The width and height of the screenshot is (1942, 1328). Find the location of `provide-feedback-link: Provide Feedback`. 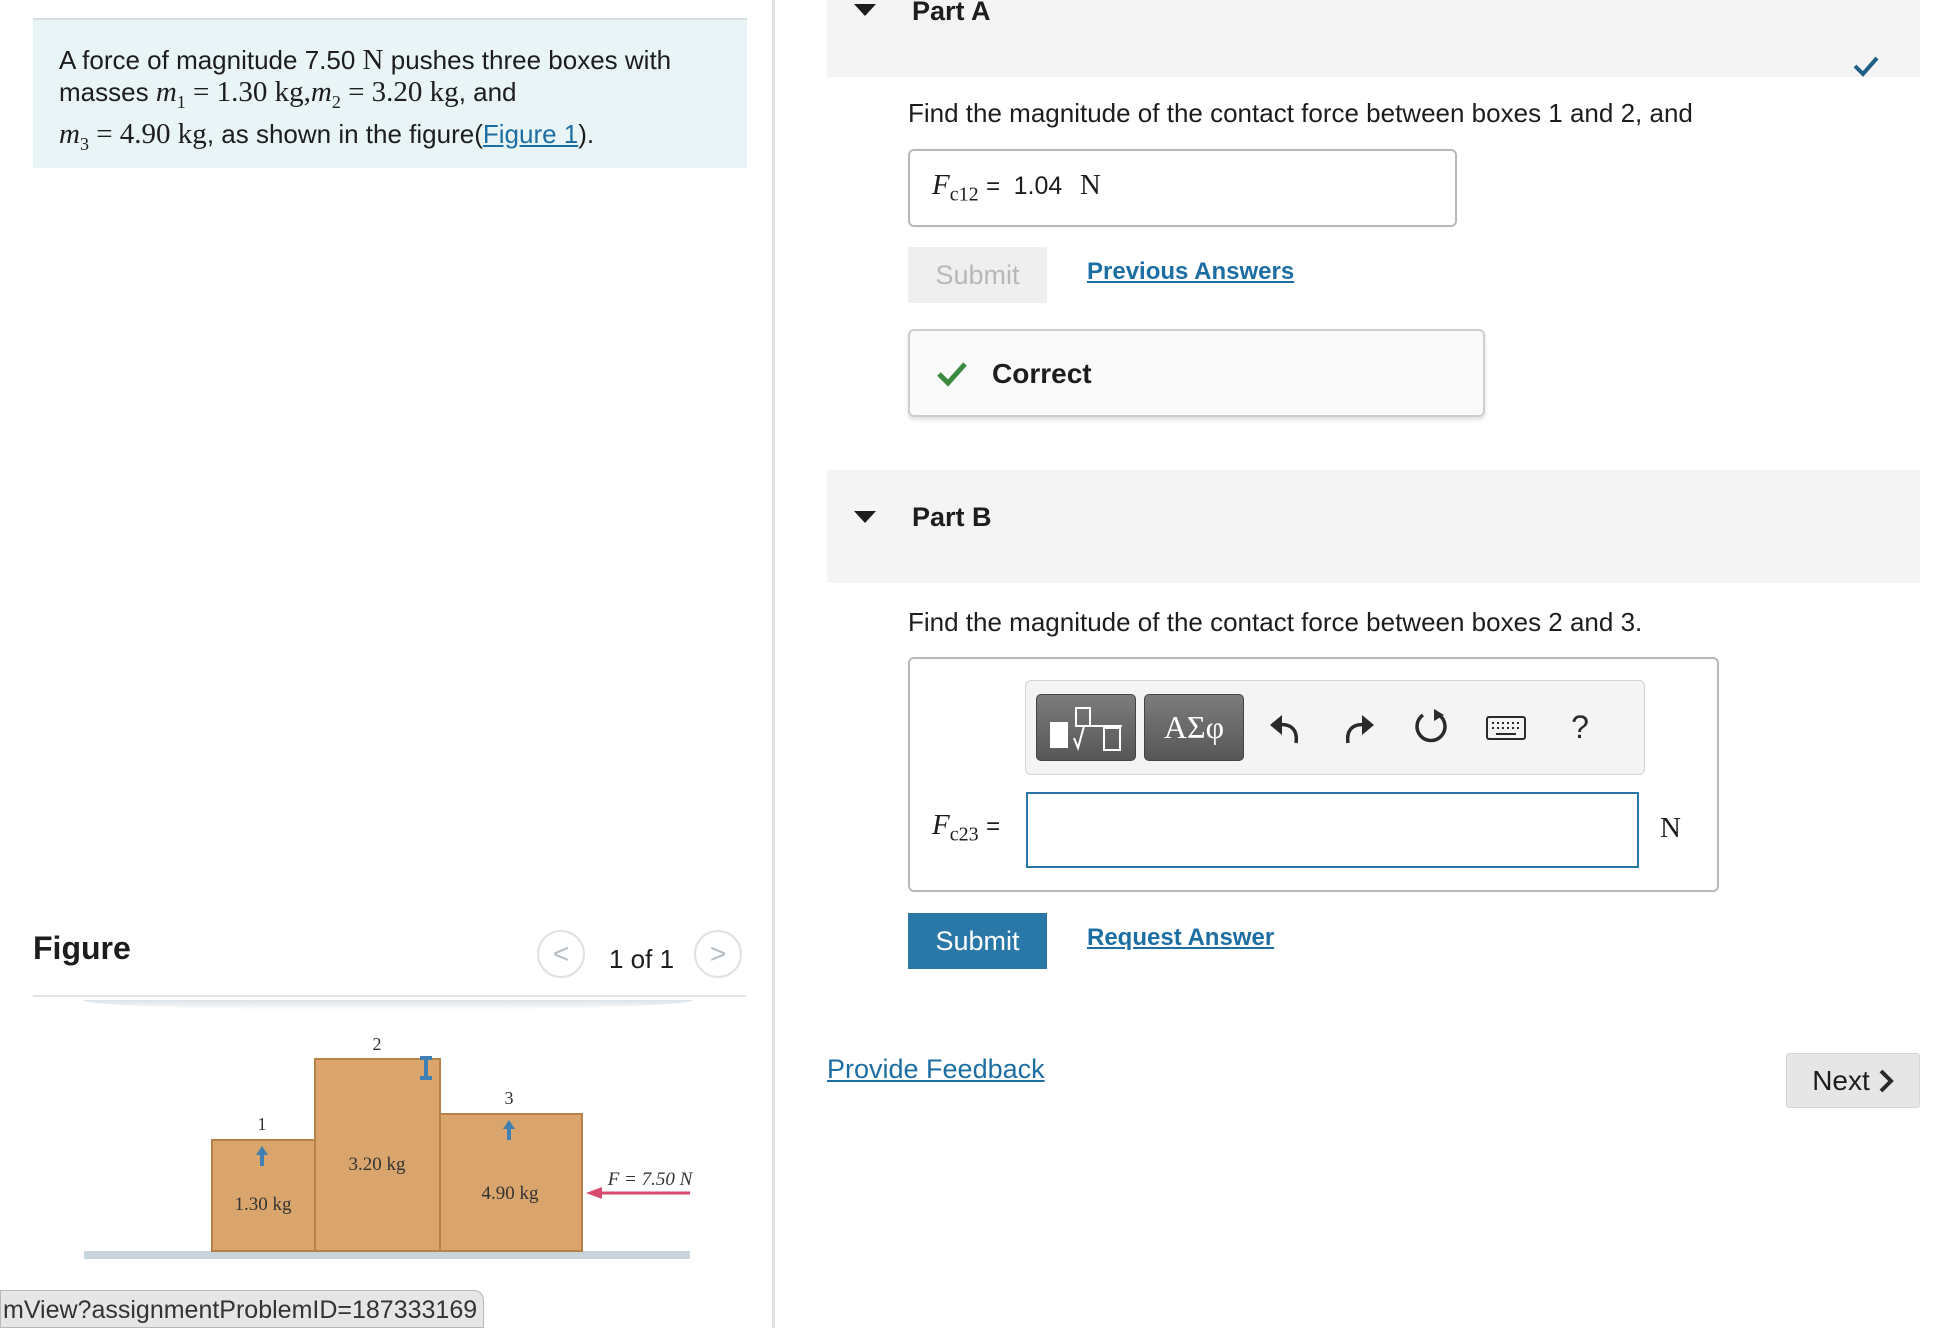

provide-feedback-link: Provide Feedback is located at coordinates (936, 1069).